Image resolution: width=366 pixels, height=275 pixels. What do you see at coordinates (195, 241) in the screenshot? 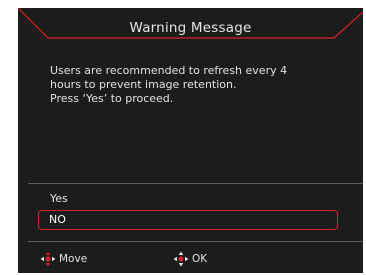
I see `options-divider-bottom` at bounding box center [195, 241].